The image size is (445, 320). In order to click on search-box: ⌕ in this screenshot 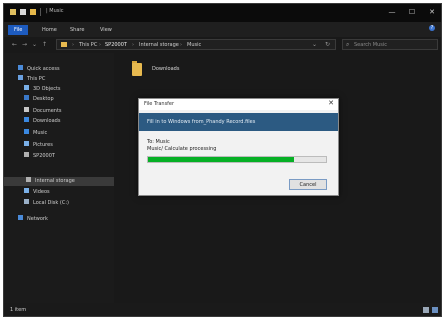, I will do `click(390, 44)`.